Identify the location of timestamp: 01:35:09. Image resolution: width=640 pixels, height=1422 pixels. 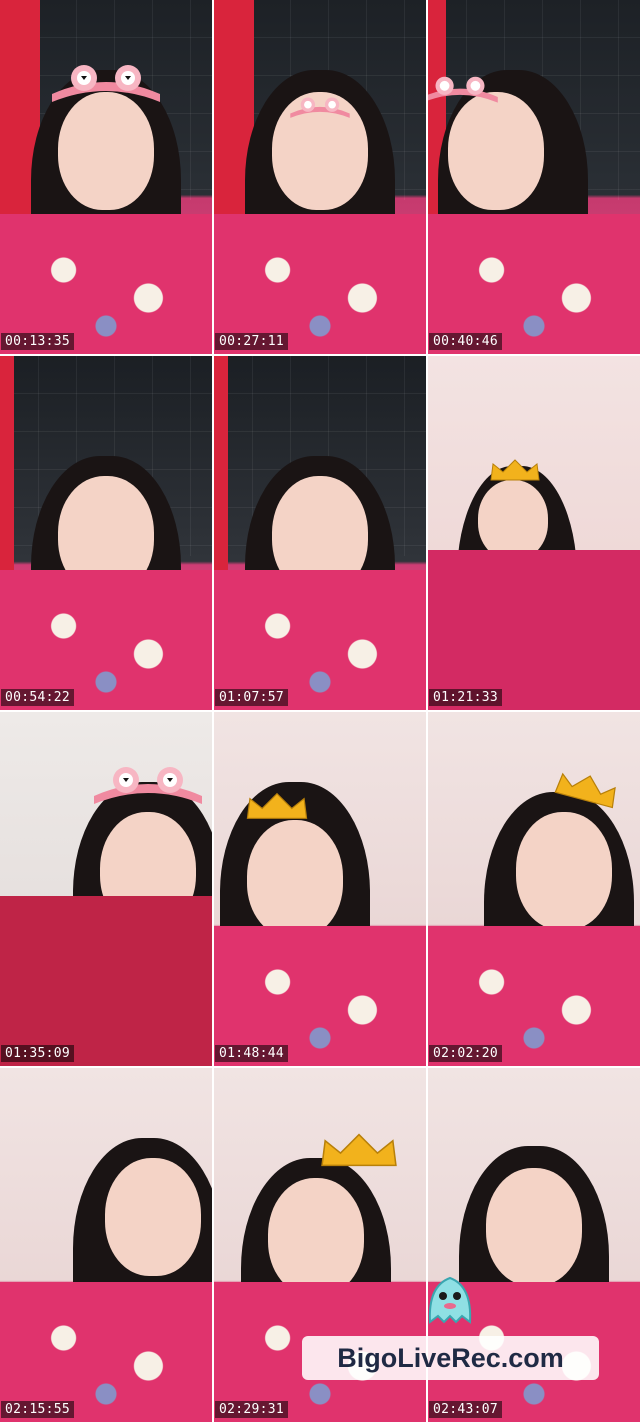
(38, 1053).